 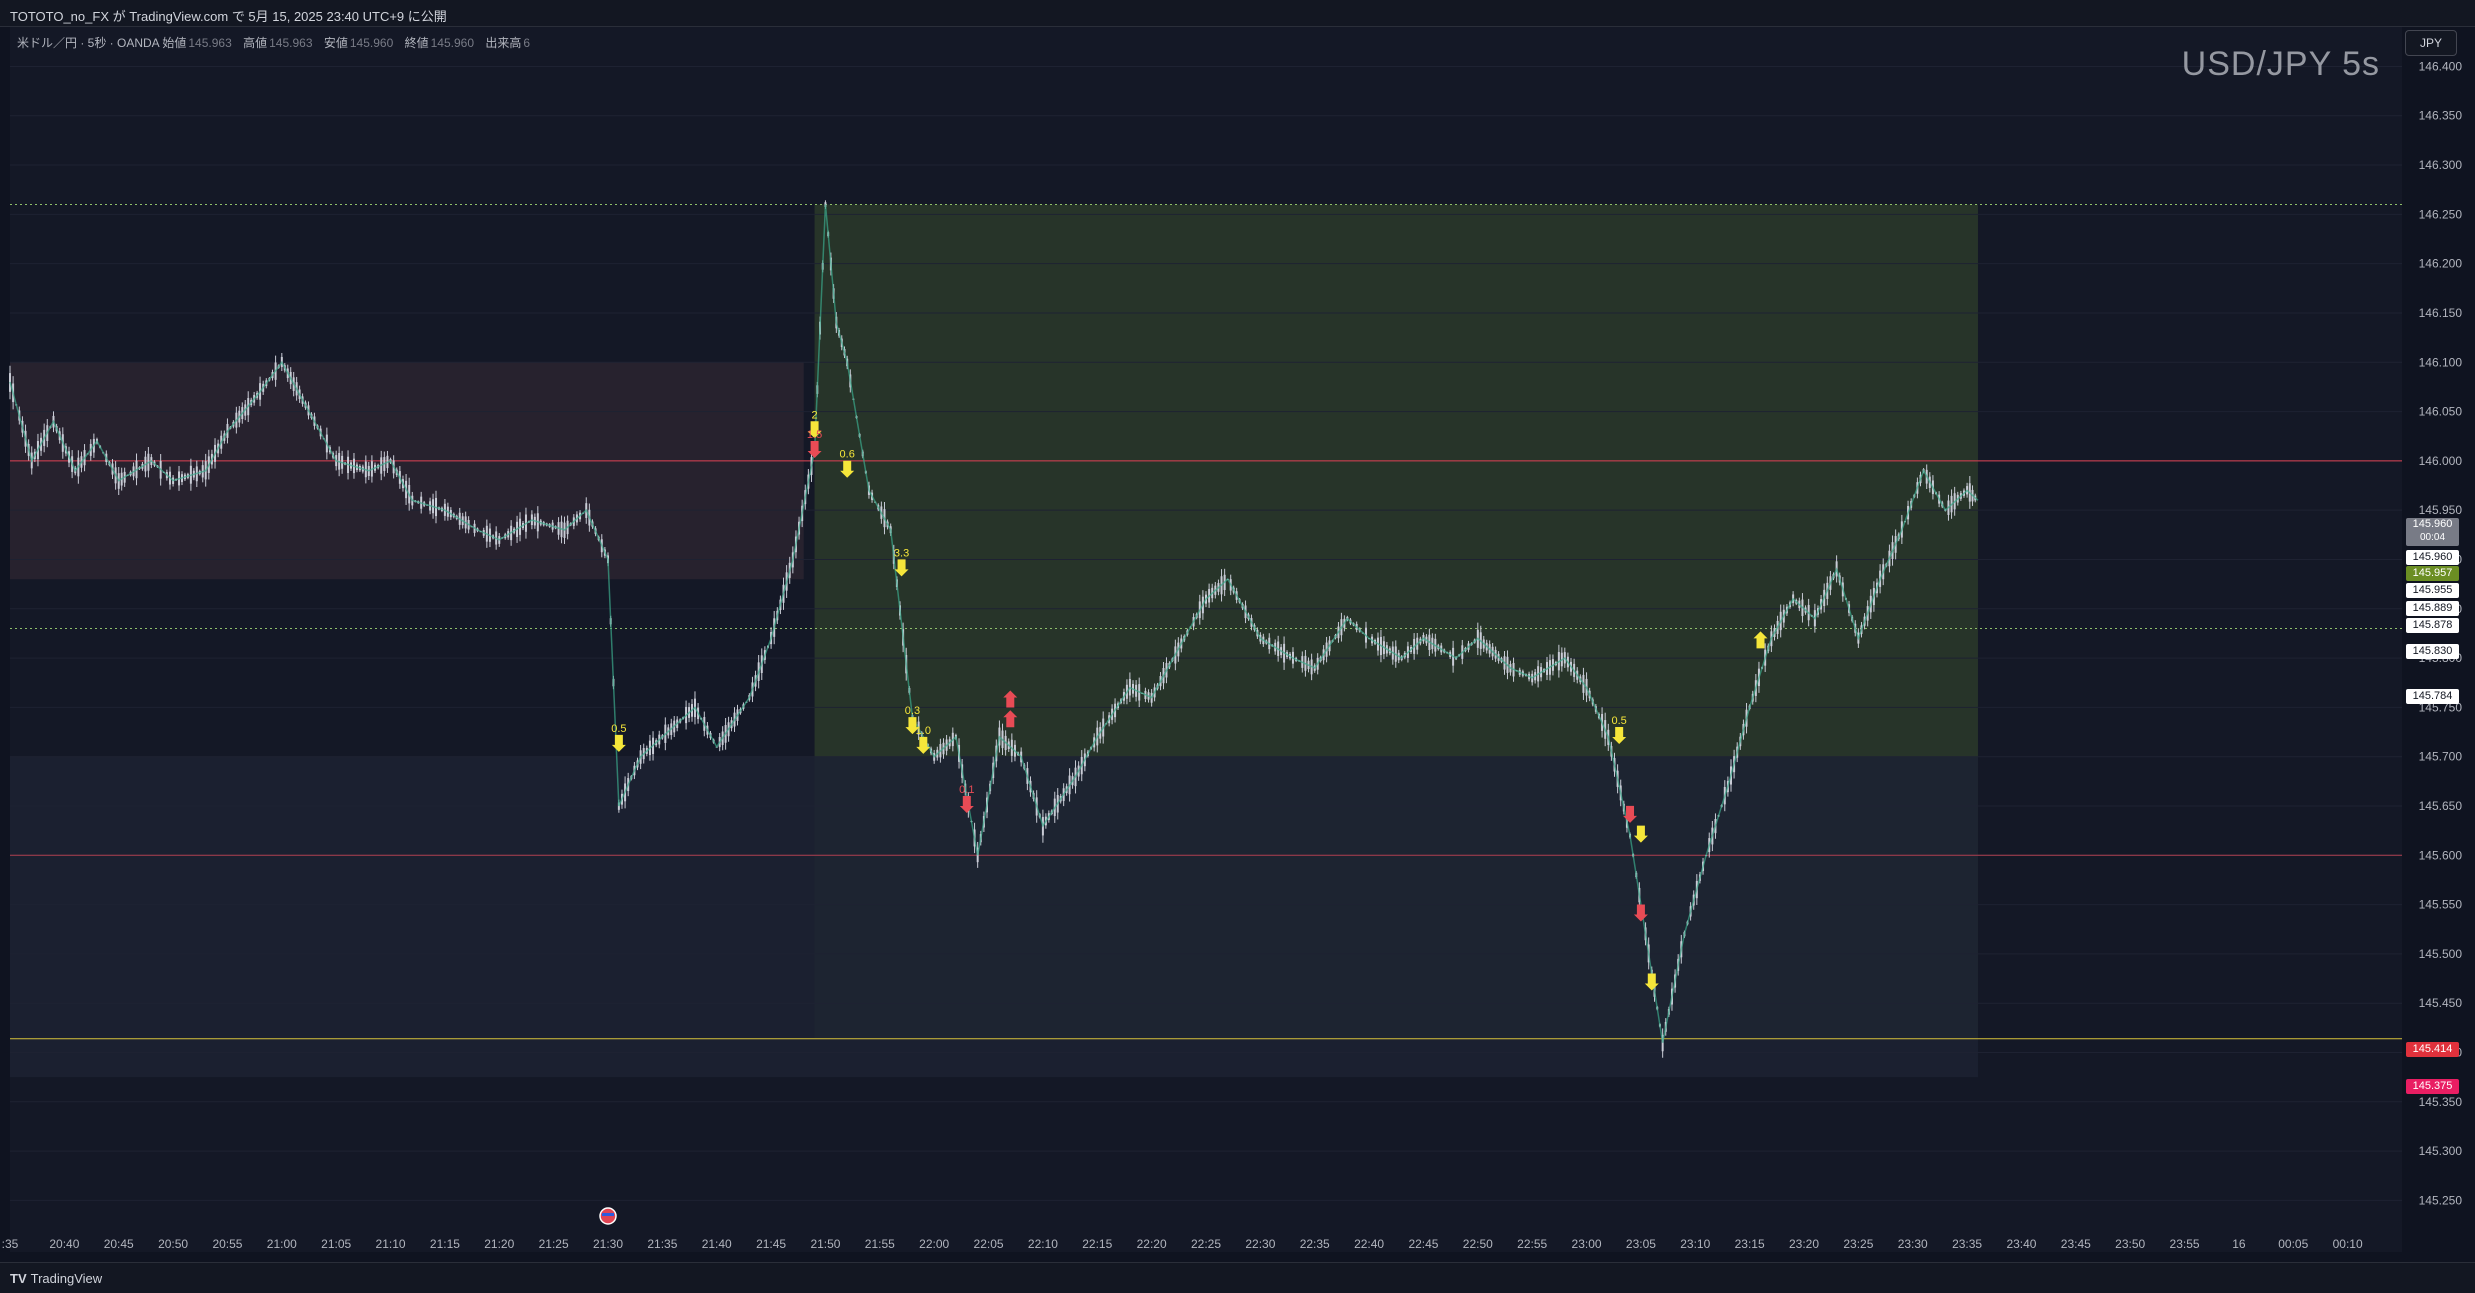 What do you see at coordinates (2432, 557) in the screenshot?
I see `price-tag: 145.960` at bounding box center [2432, 557].